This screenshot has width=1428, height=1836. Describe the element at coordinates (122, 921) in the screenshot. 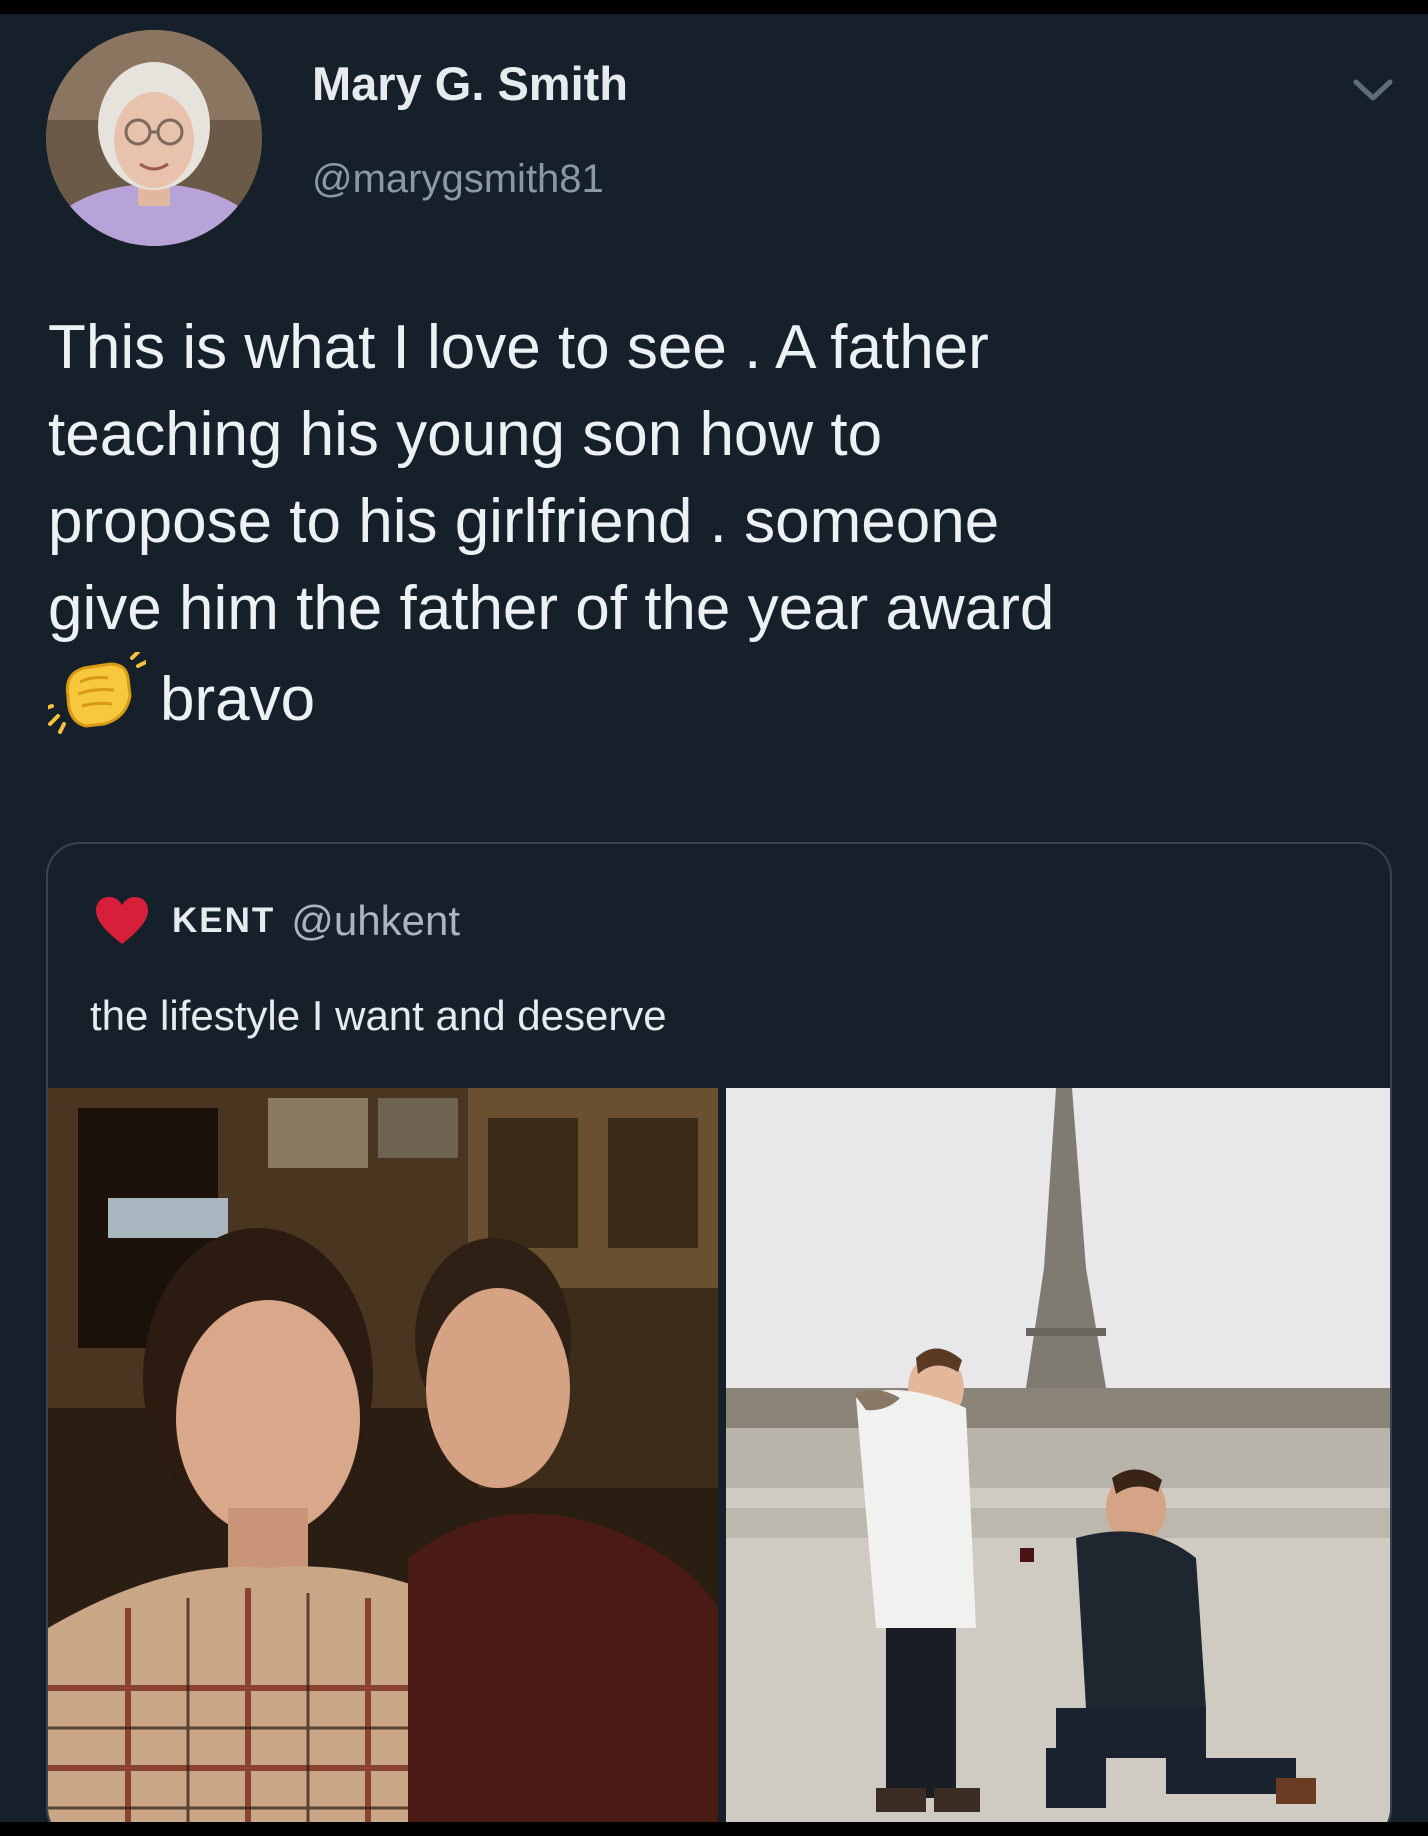

I see `heart-icon` at that location.